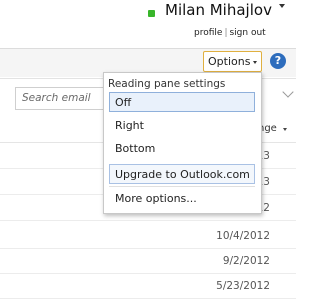 This screenshot has height=304, width=320. What do you see at coordinates (123, 102) in the screenshot?
I see `menu-item-off: Off` at bounding box center [123, 102].